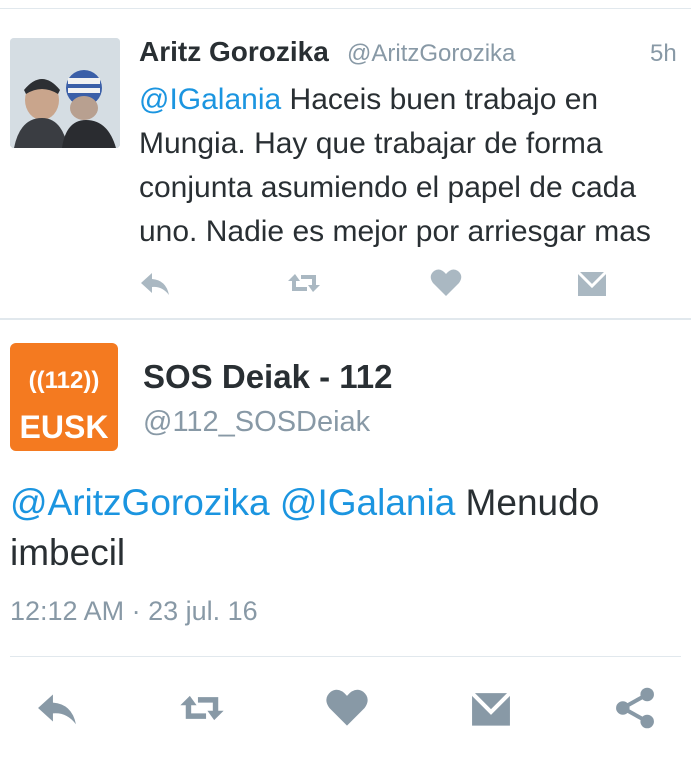 The image size is (691, 757). Describe the element at coordinates (64, 427) in the screenshot. I see `avatar-logo-bottom: EUSK` at that location.